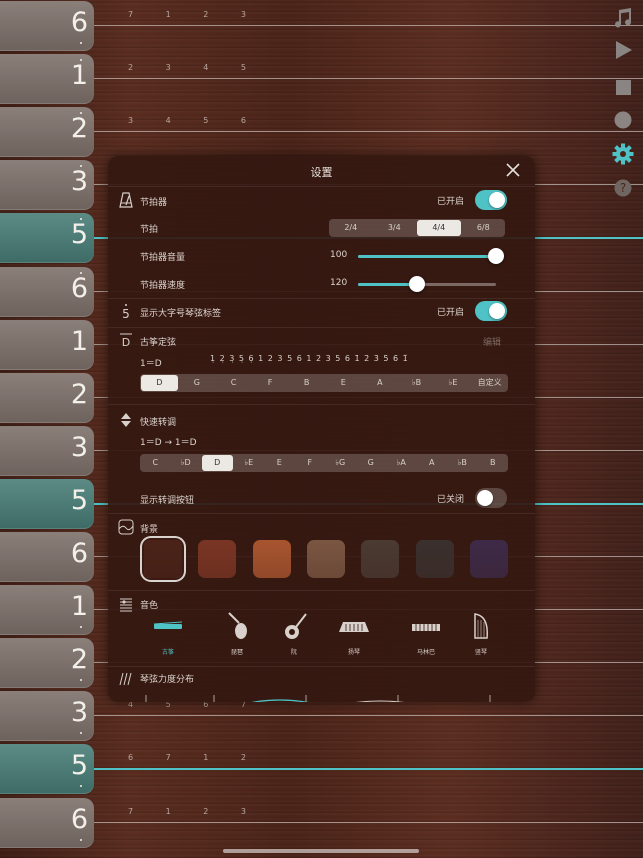  Describe the element at coordinates (339, 255) in the screenshot. I see `volume-value: 100` at that location.